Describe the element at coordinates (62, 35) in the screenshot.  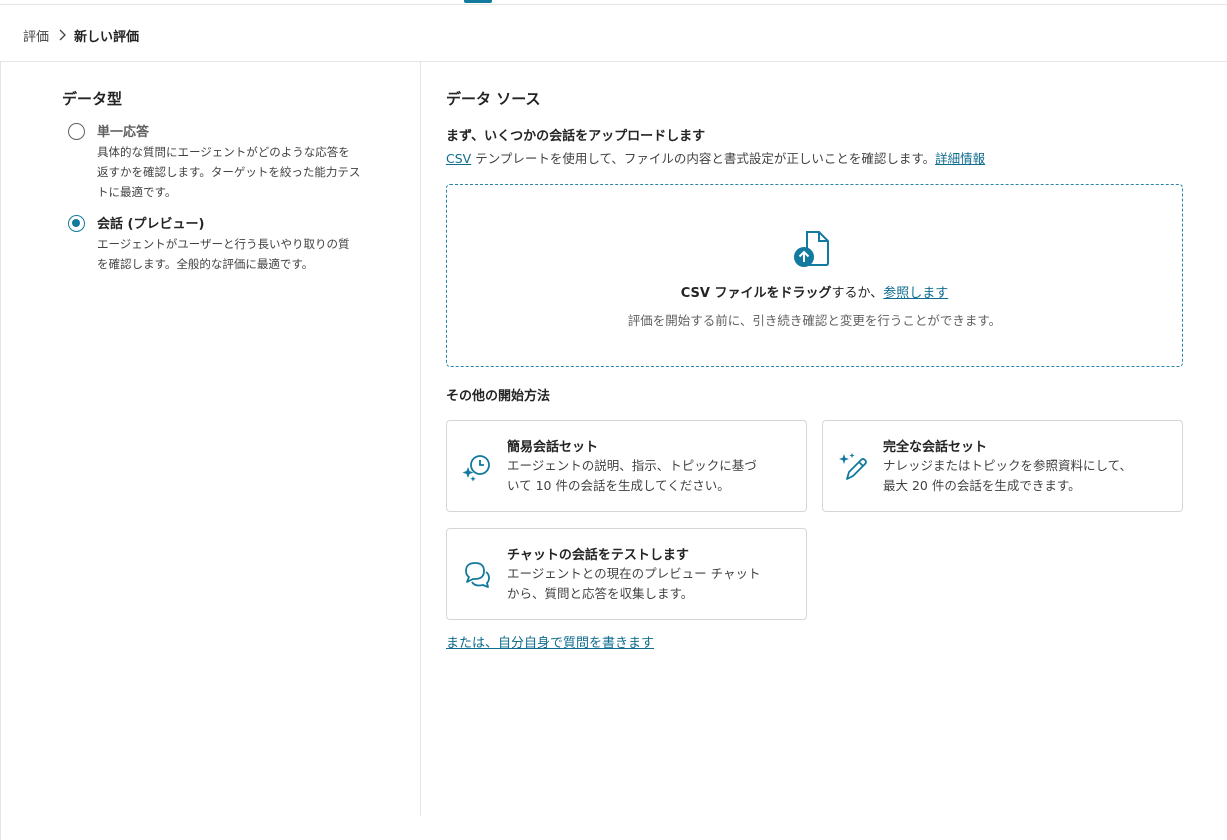
I see `chevron-right-icon` at that location.